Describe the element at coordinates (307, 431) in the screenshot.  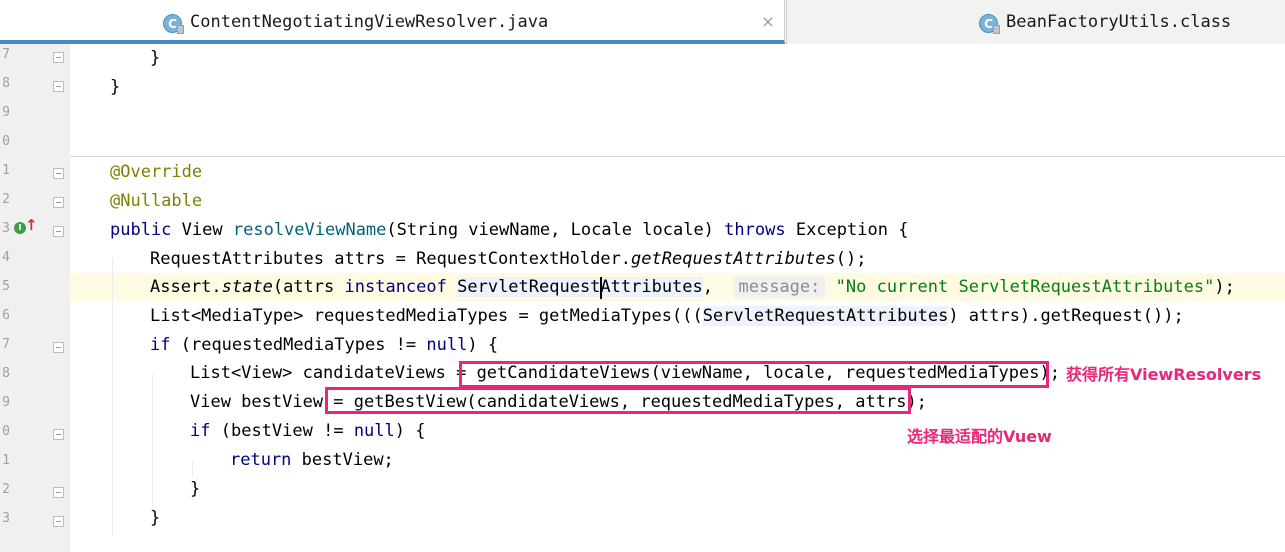
I see `code-line: if (bestView != null) {` at that location.